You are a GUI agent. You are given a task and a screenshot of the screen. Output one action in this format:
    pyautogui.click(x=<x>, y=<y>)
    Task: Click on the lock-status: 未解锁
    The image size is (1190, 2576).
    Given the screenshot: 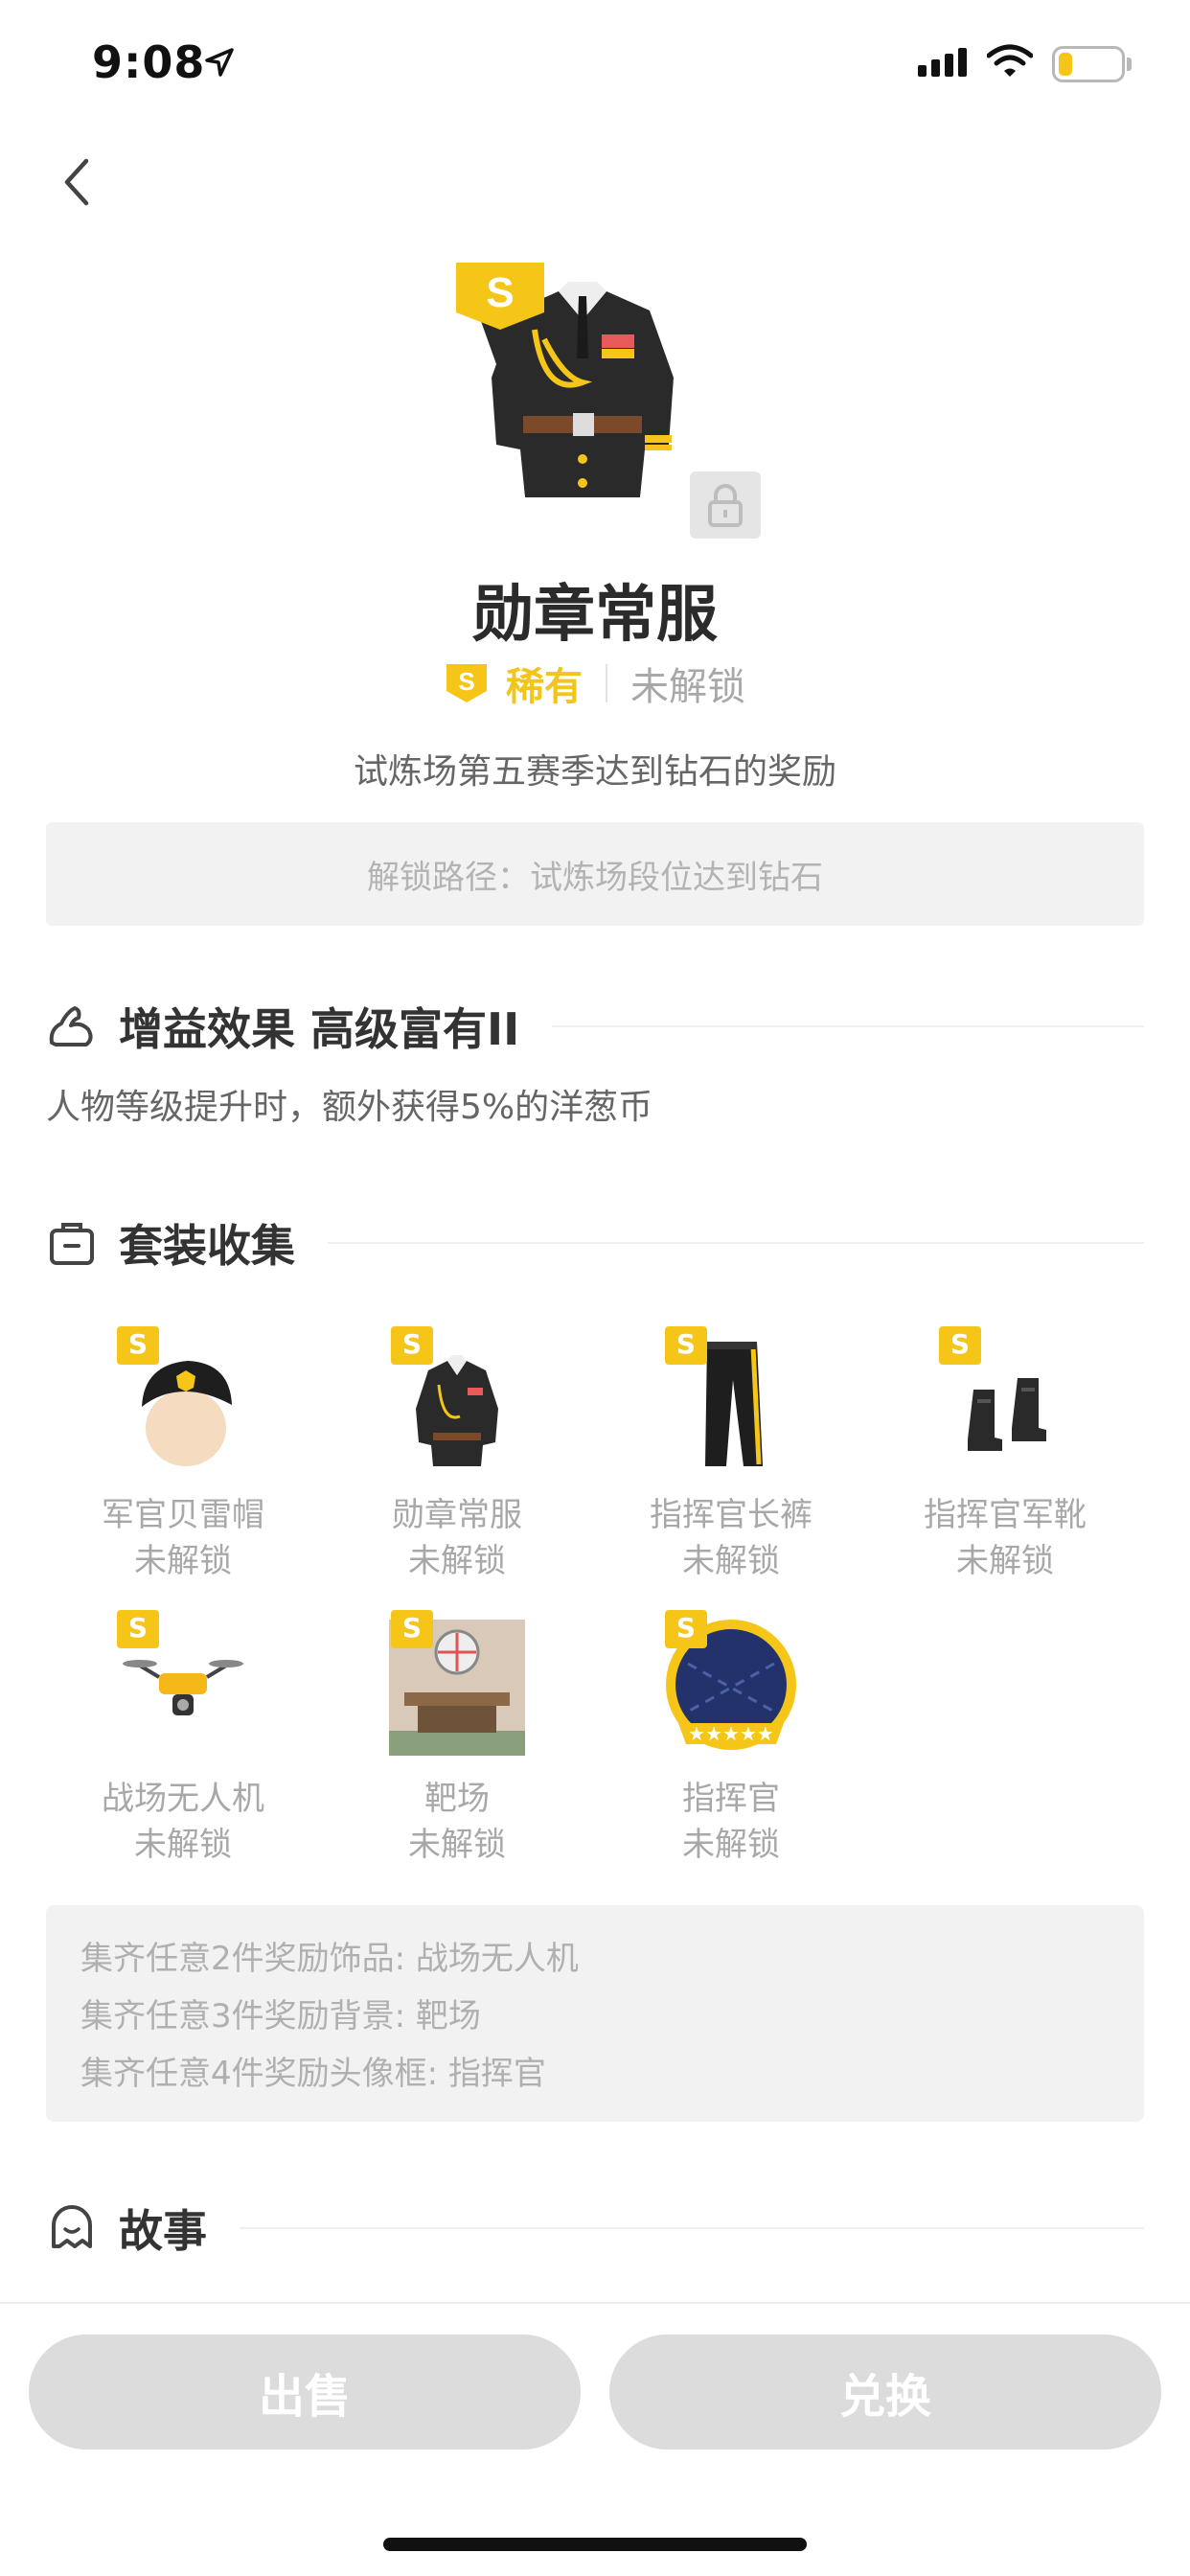 What is the action you would take?
    pyautogui.click(x=687, y=687)
    